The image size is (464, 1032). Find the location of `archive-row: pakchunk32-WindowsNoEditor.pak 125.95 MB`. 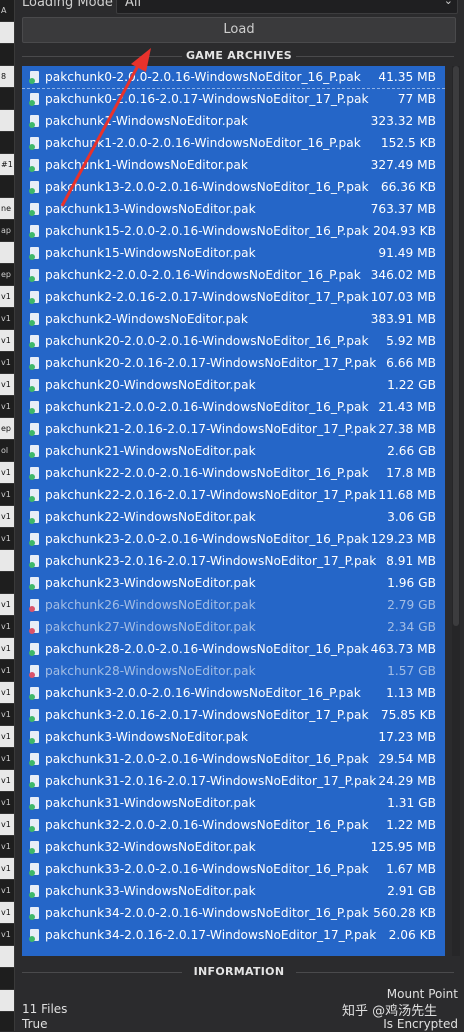

archive-row: pakchunk32-WindowsNoEditor.pak 125.95 MB is located at coordinates (233, 847).